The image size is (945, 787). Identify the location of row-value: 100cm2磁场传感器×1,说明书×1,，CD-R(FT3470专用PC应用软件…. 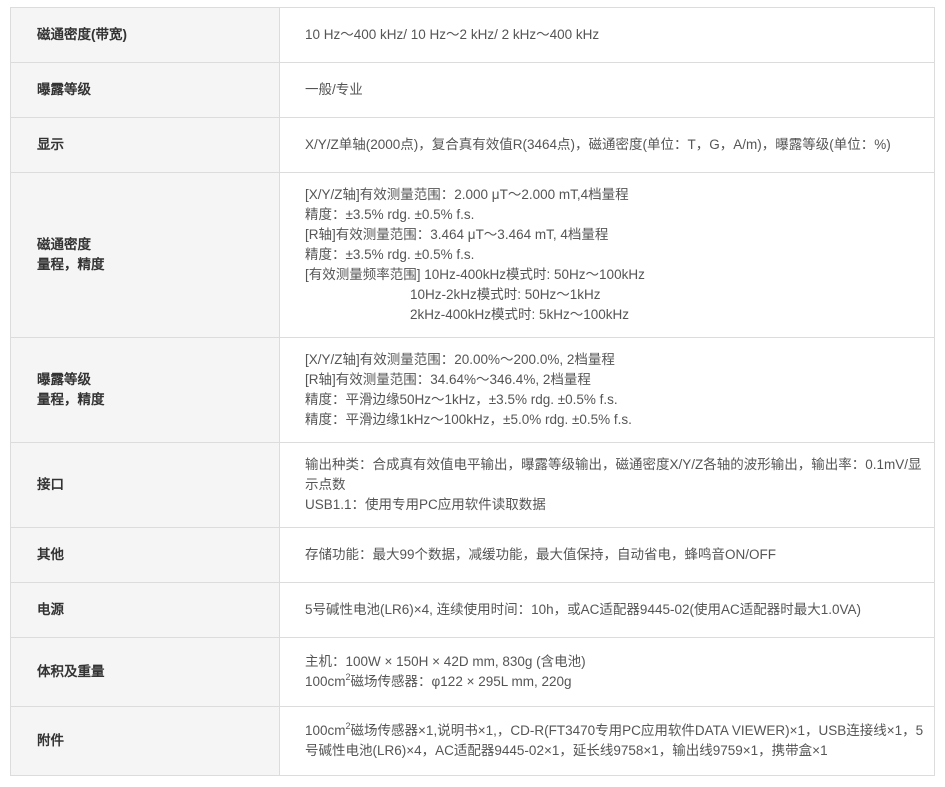
(607, 741).